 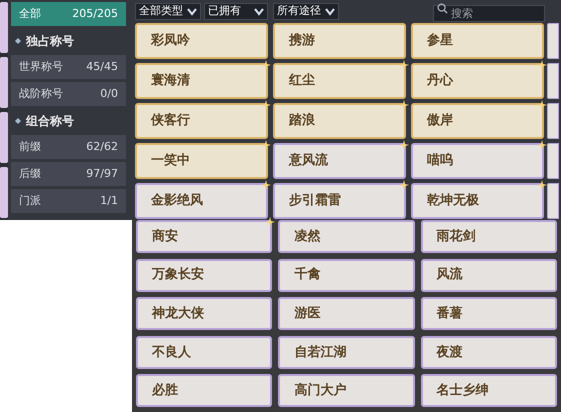 I want to click on title-card: 凌然, so click(x=346, y=236).